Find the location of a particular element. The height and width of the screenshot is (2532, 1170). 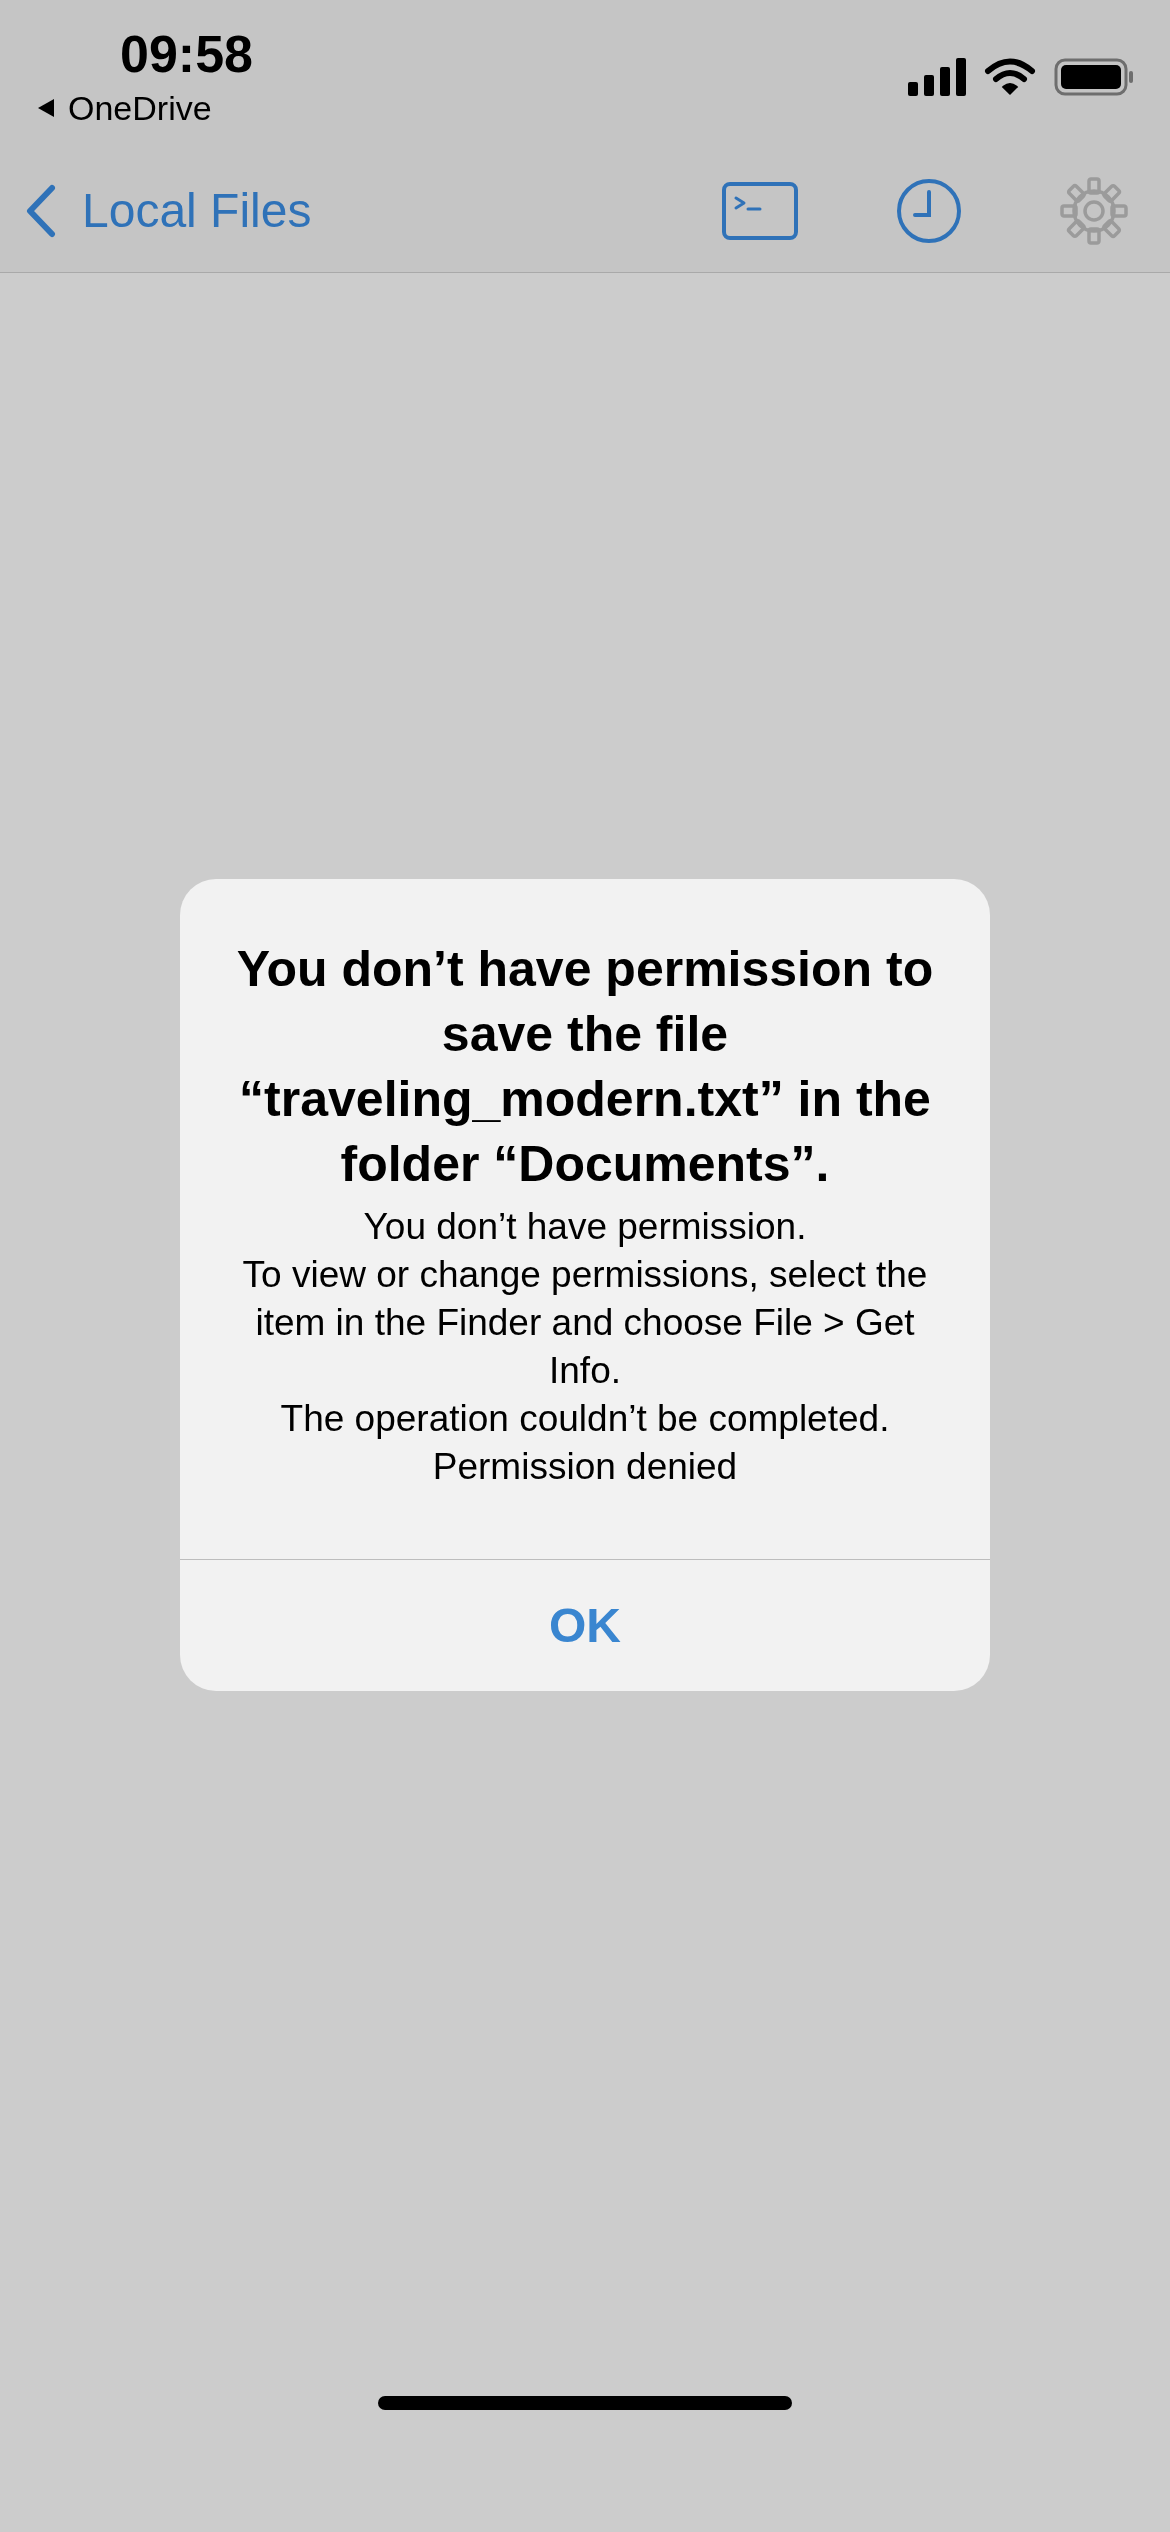

alert-message: You don’t have permission. is located at coordinates (585, 1227).